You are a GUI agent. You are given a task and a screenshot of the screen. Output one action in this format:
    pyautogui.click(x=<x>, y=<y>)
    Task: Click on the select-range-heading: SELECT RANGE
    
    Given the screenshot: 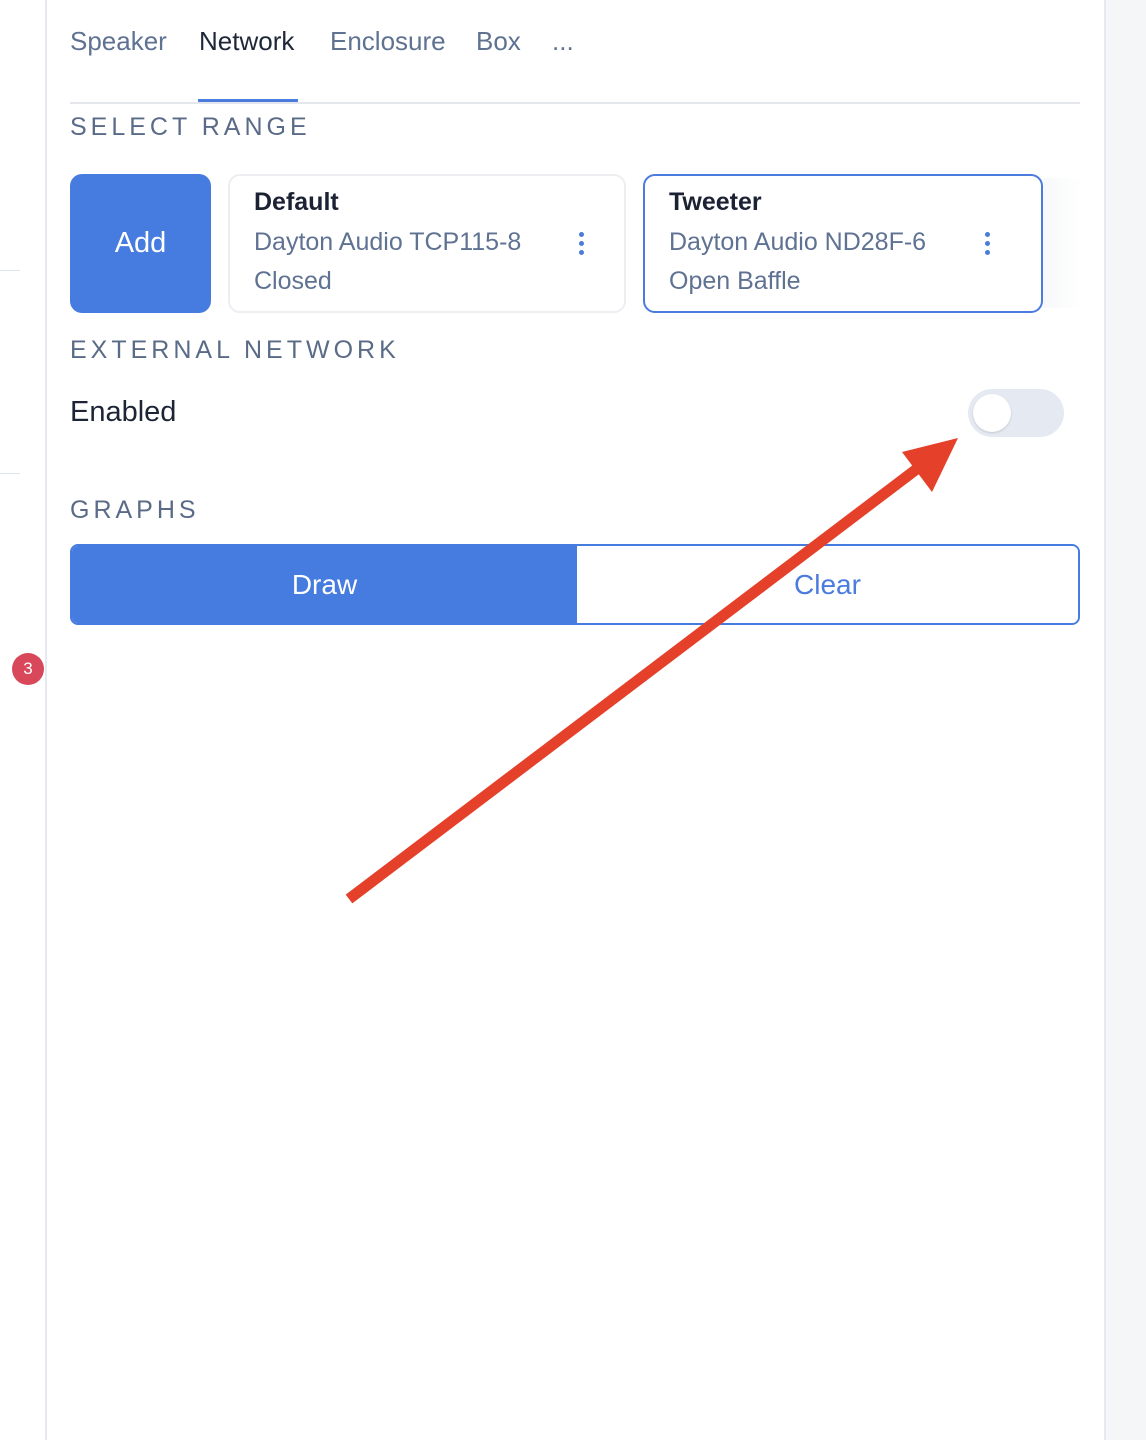 What is the action you would take?
    pyautogui.click(x=190, y=127)
    